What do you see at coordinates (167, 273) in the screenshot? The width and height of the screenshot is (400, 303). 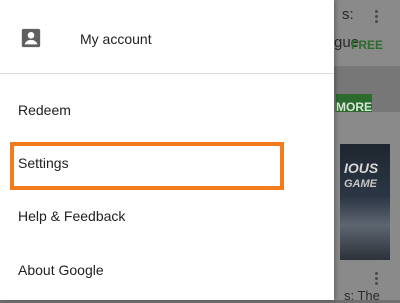 I see `menu-item-about-google: About Google` at bounding box center [167, 273].